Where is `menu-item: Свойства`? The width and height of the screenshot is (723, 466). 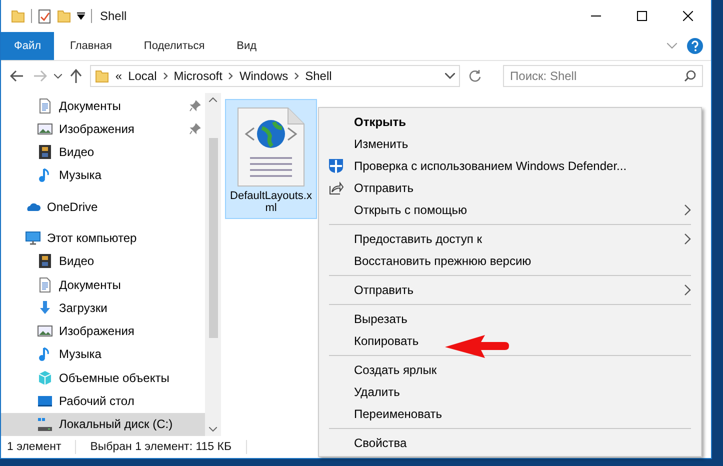 menu-item: Свойства is located at coordinates (510, 443).